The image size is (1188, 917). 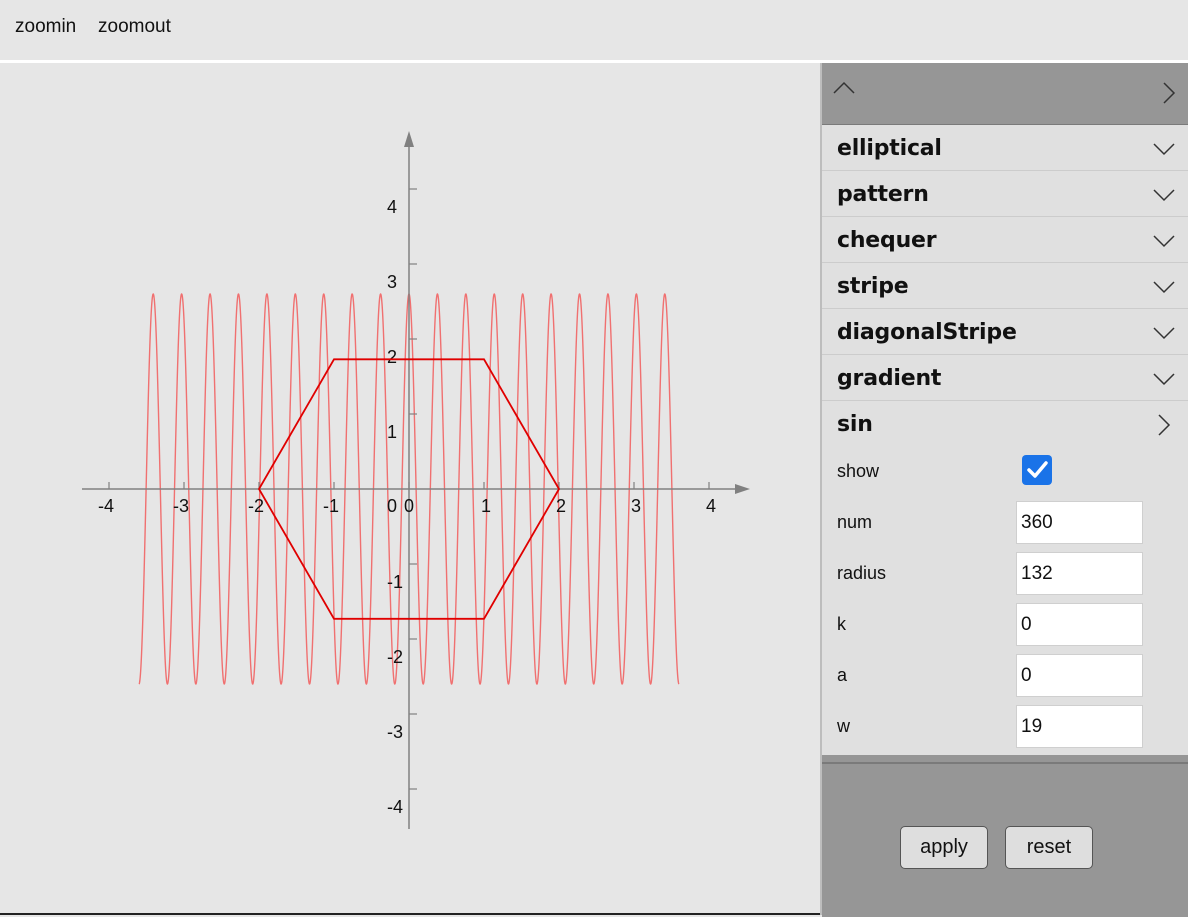 I want to click on property-label: show, so click(x=858, y=471).